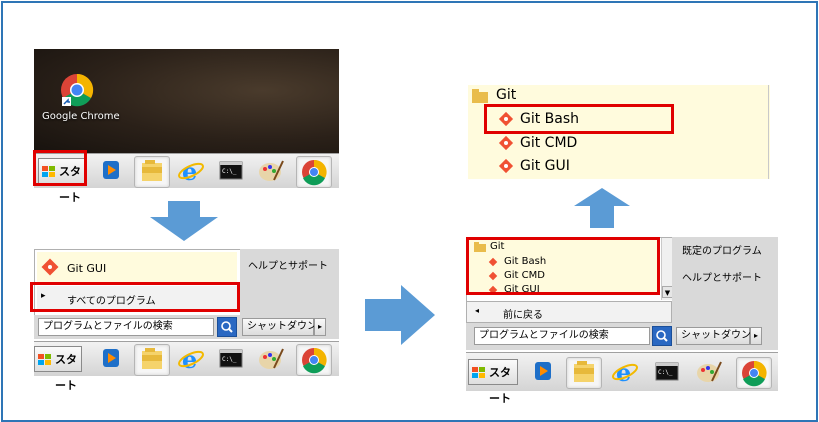 The image size is (819, 422). I want to click on zoom-item-git-gui: Git GUI, so click(545, 166).